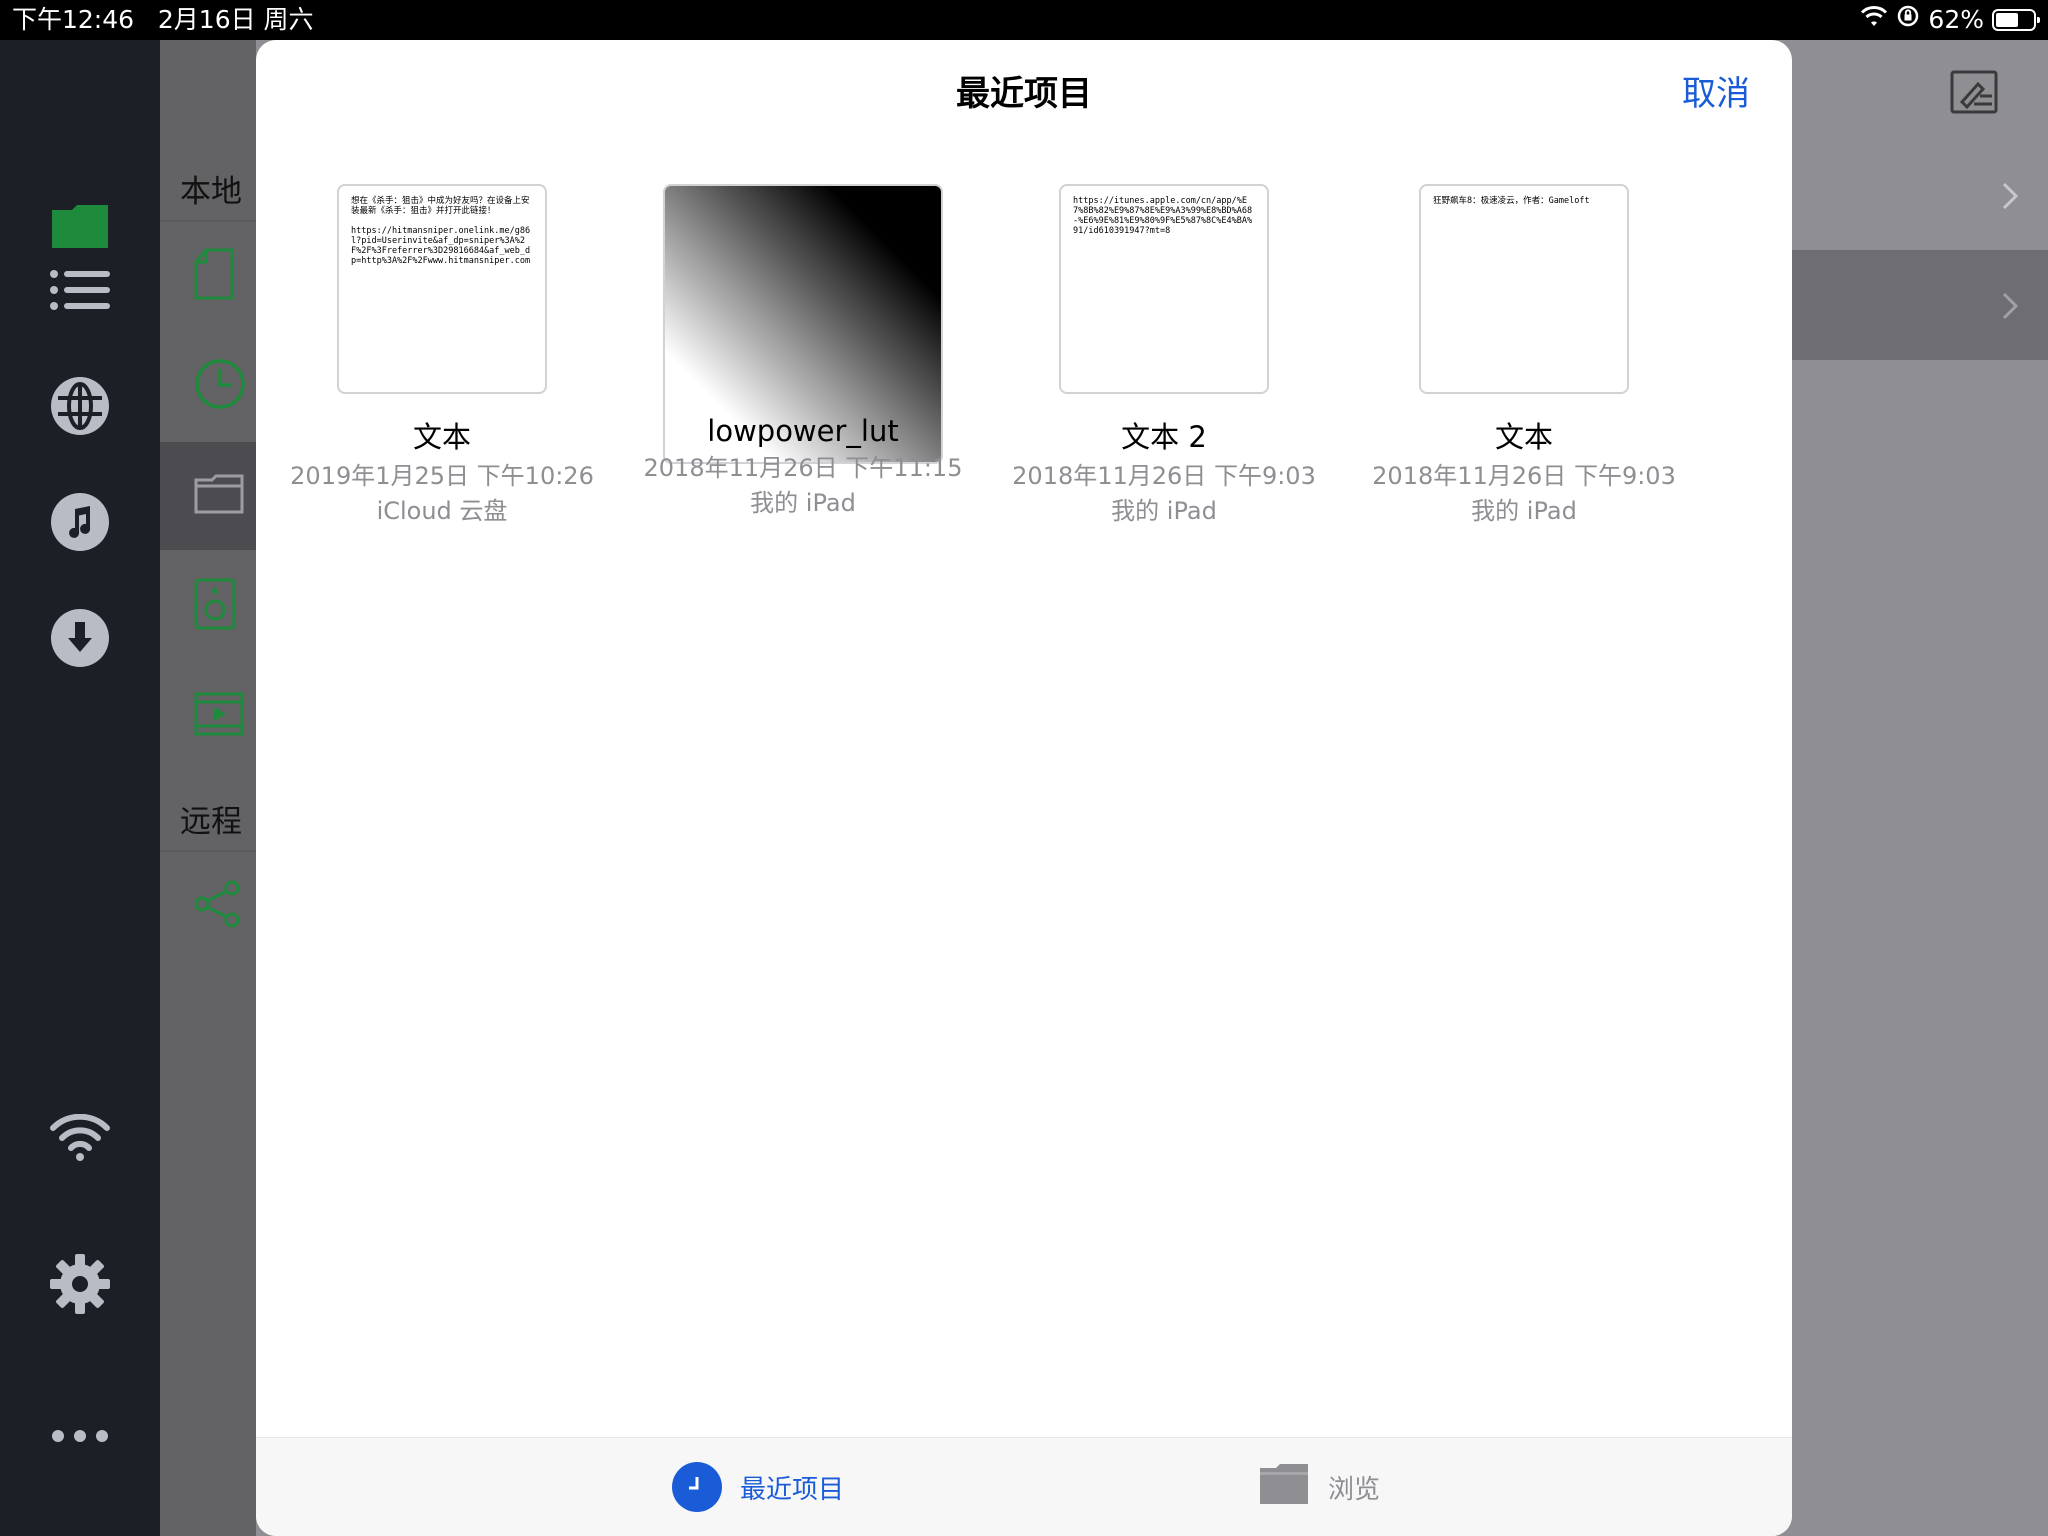 The height and width of the screenshot is (1536, 2048). I want to click on list-icon, so click(80, 290).